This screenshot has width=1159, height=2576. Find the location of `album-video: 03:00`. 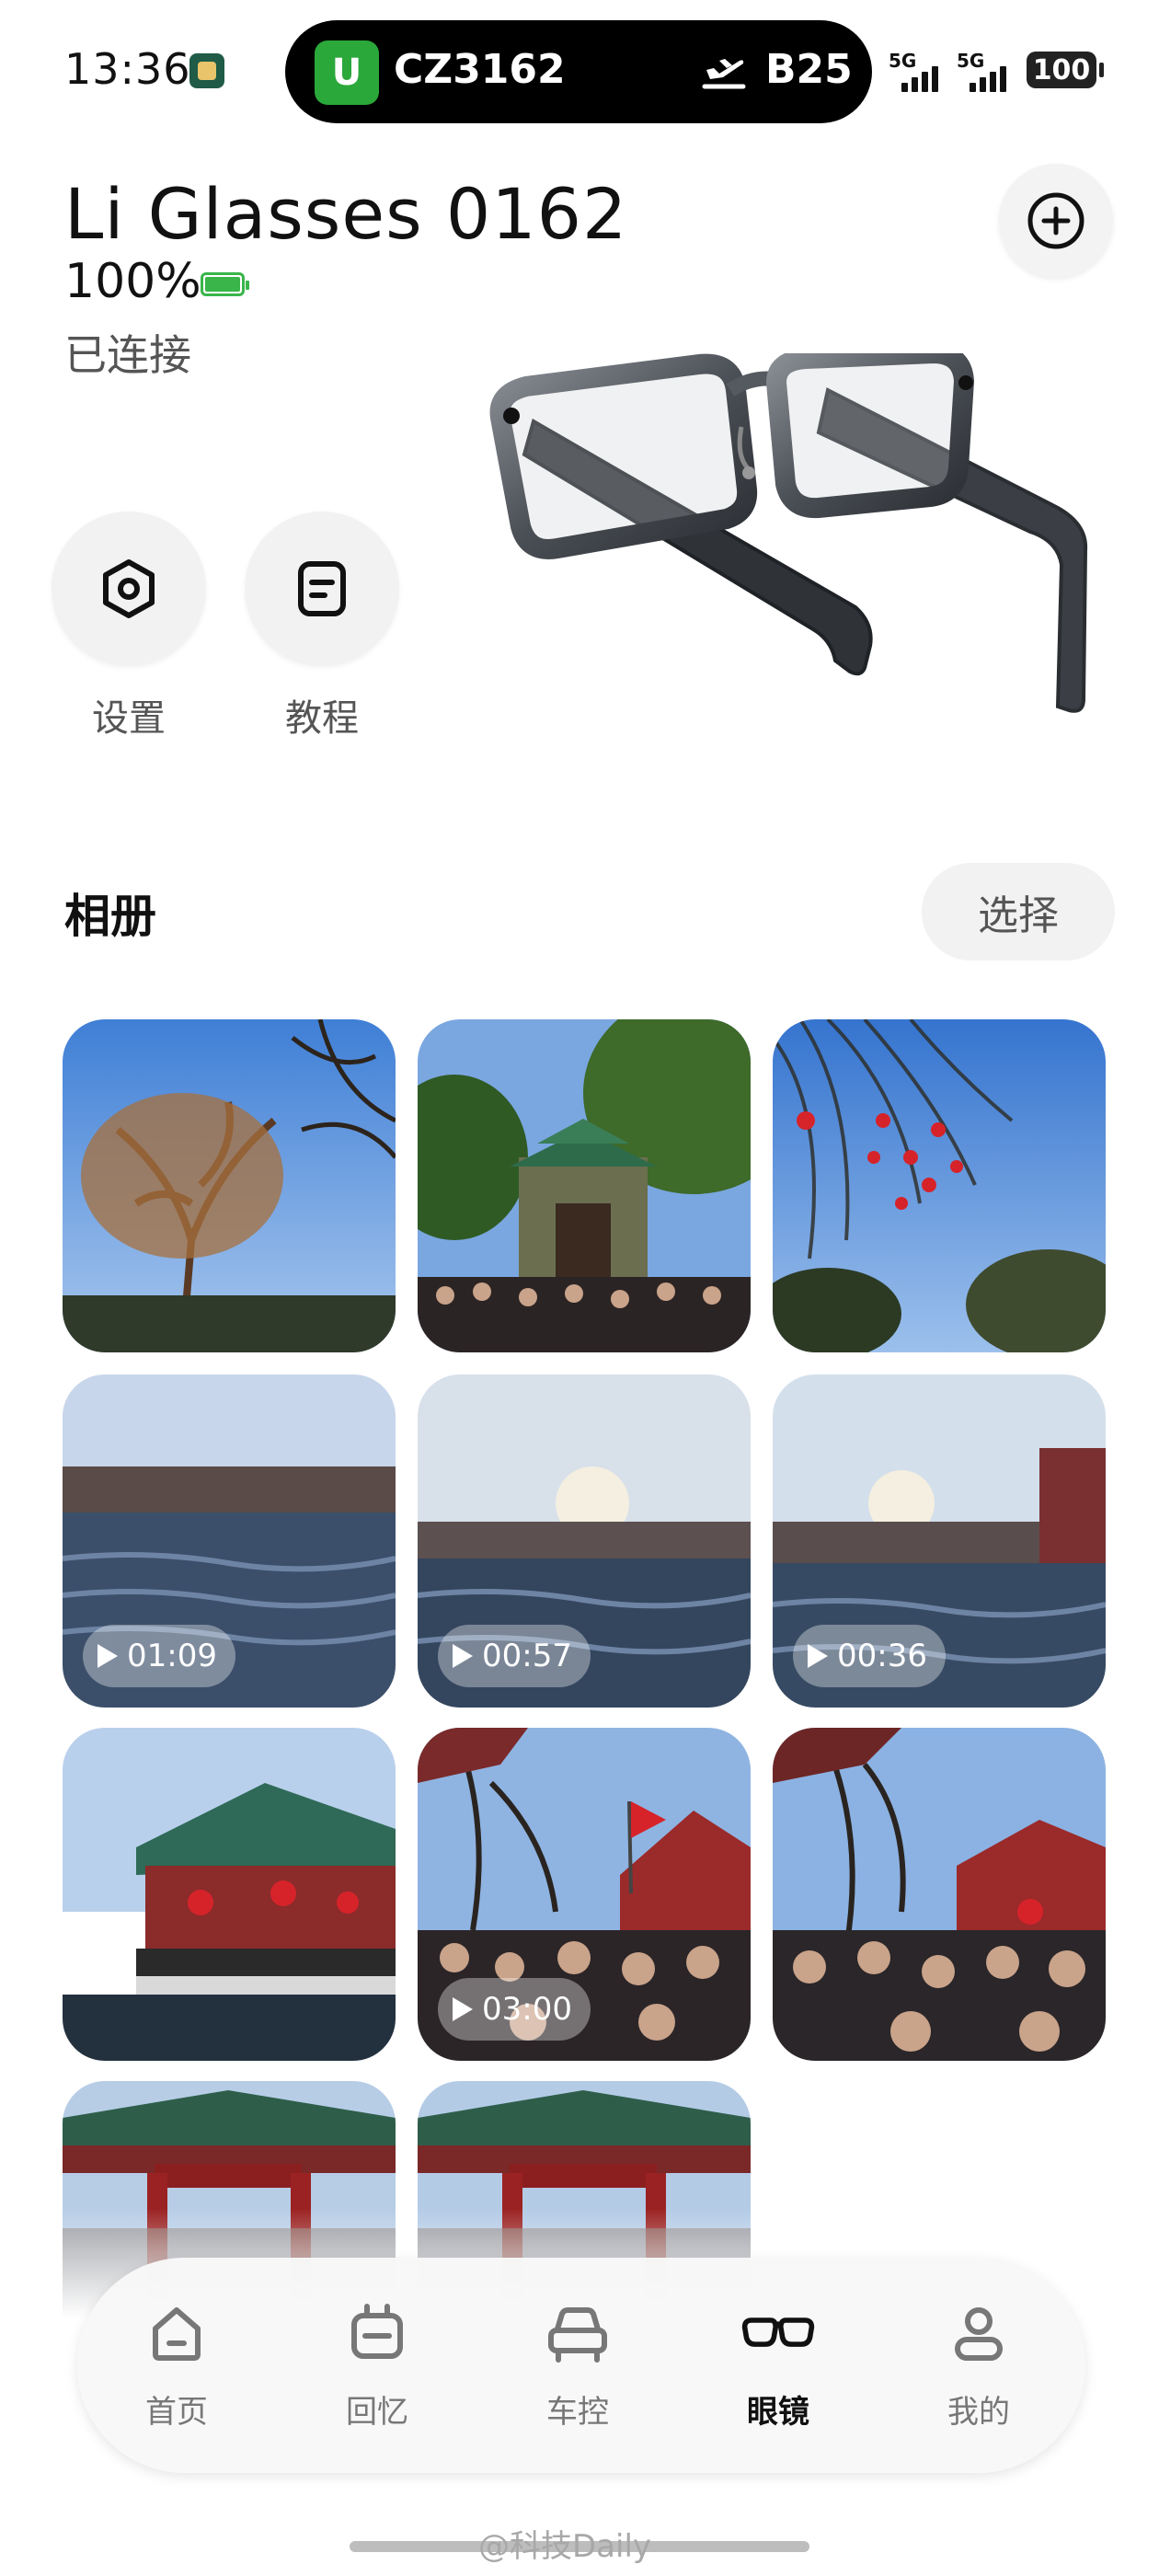

album-video: 03:00 is located at coordinates (584, 1894).